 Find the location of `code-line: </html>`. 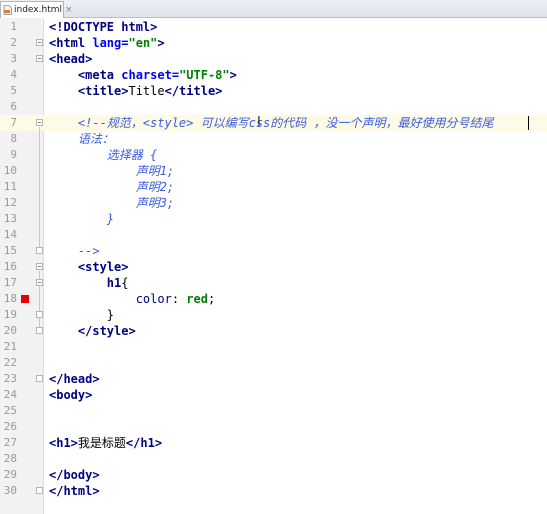

code-line: </html> is located at coordinates (74, 491).